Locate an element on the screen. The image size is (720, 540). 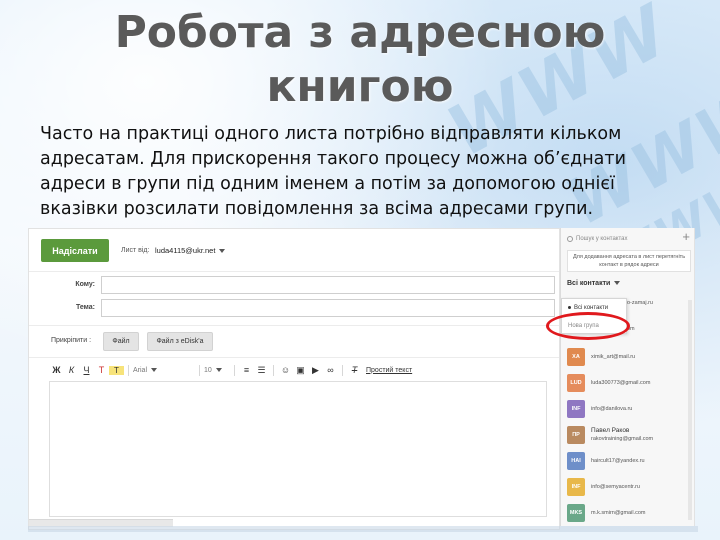
font-select: Arial is located at coordinates (164, 370).